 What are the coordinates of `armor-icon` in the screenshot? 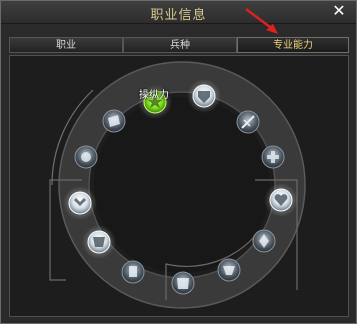 It's located at (183, 283).